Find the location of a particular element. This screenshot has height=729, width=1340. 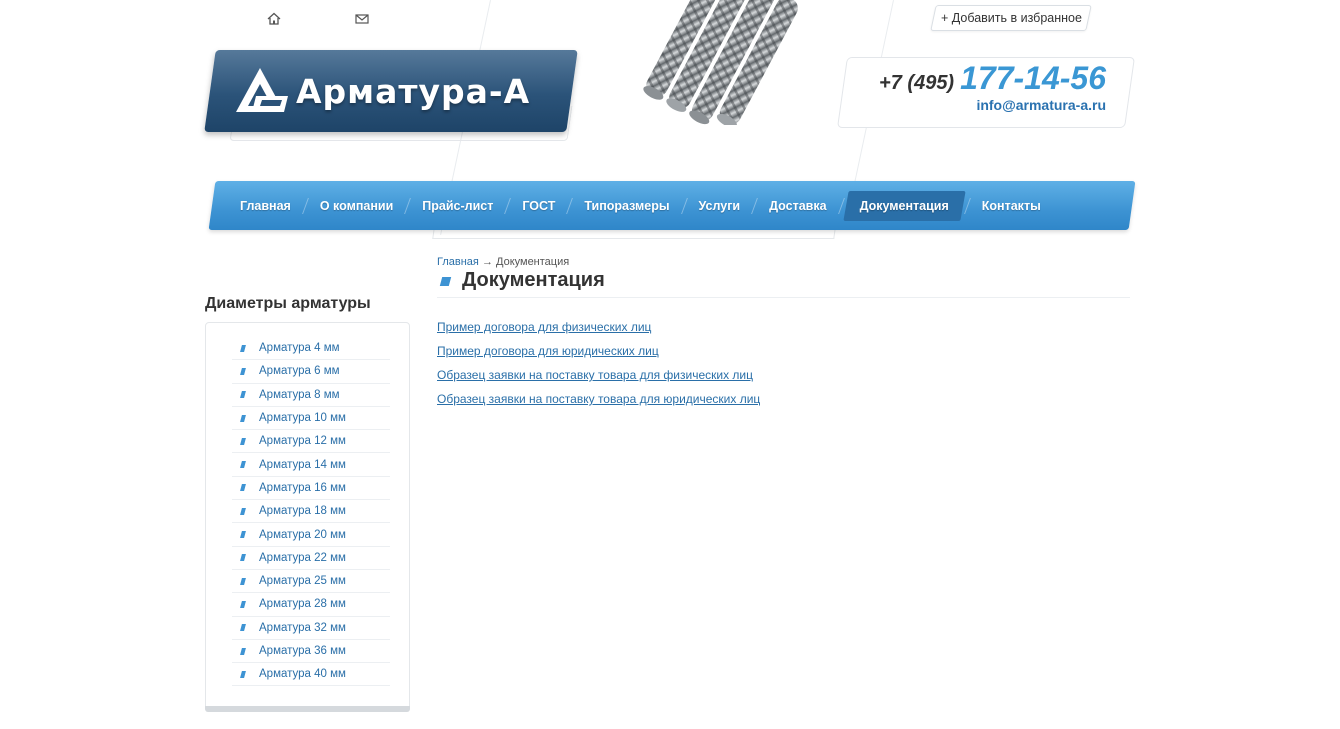

sidebar-item-label: Арматура 32 мм is located at coordinates (302, 627).